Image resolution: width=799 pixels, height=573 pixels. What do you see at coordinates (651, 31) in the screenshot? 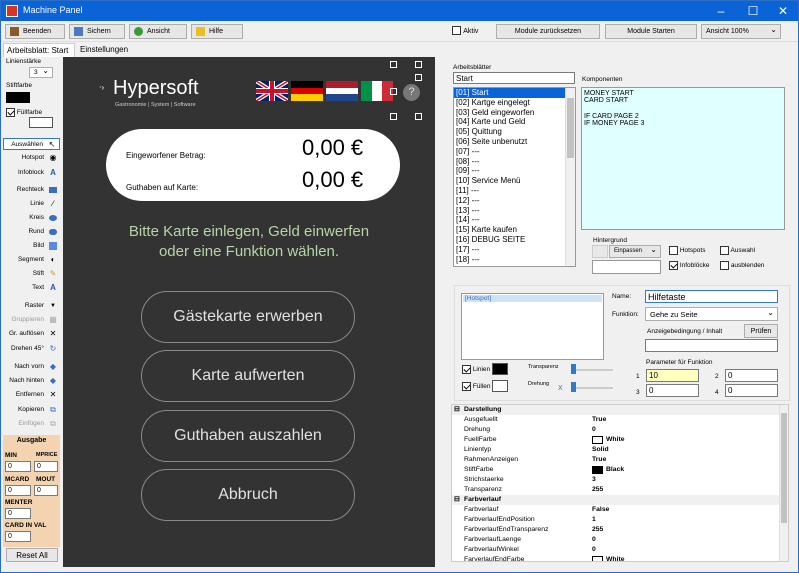
I see `module-start-button: Module Starten` at bounding box center [651, 31].